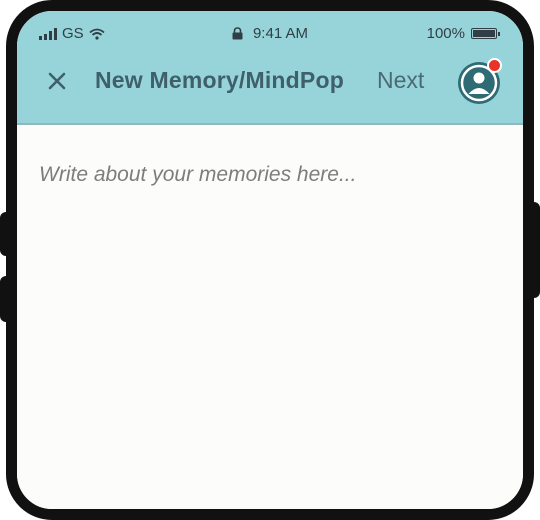 Image resolution: width=540 pixels, height=520 pixels. Describe the element at coordinates (400, 80) in the screenshot. I see `next-button: Next` at that location.